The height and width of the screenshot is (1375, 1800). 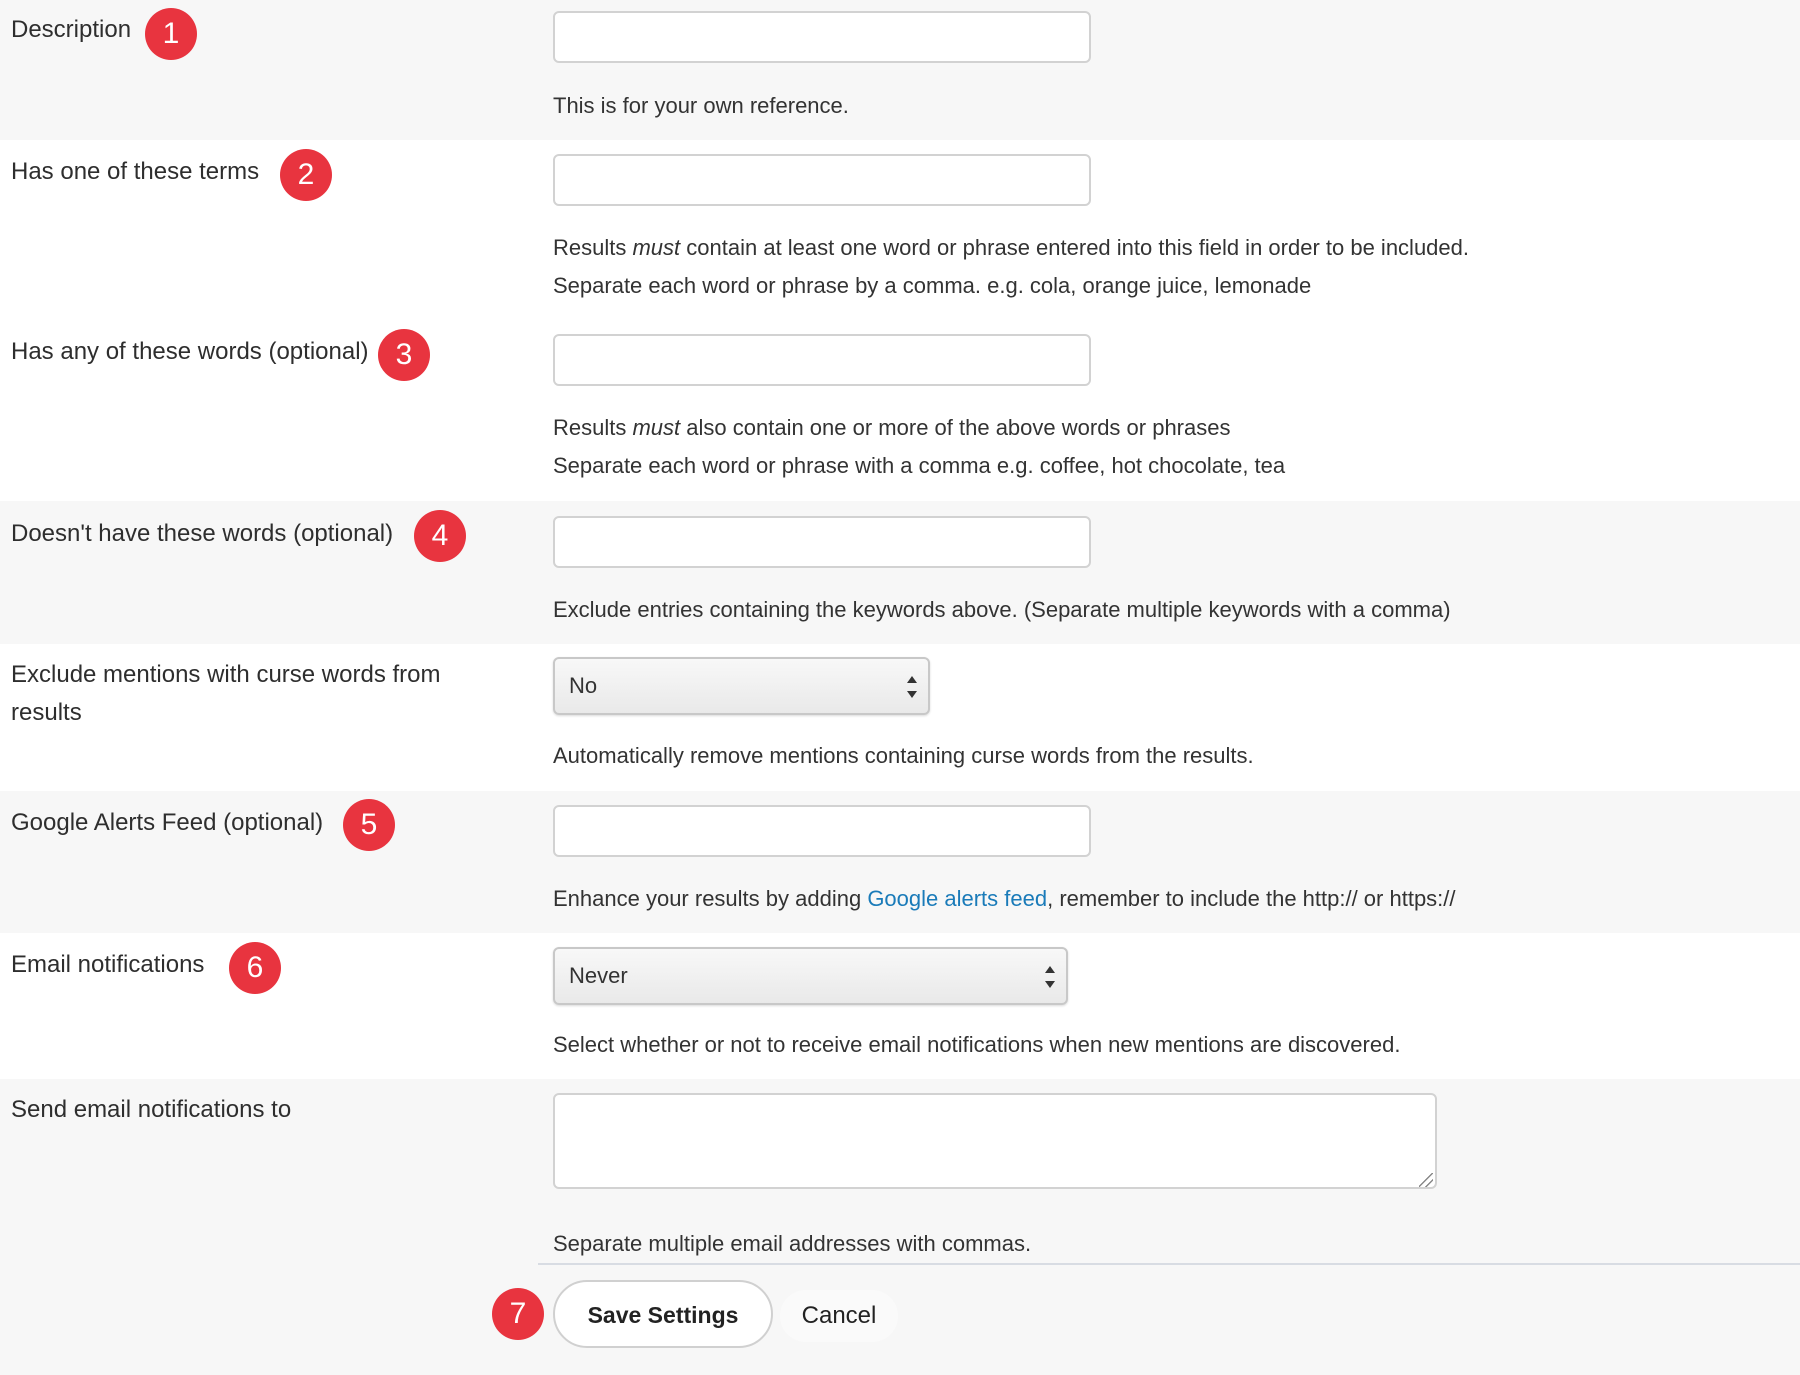 What do you see at coordinates (995, 1141) in the screenshot?
I see `send-email-to-textarea` at bounding box center [995, 1141].